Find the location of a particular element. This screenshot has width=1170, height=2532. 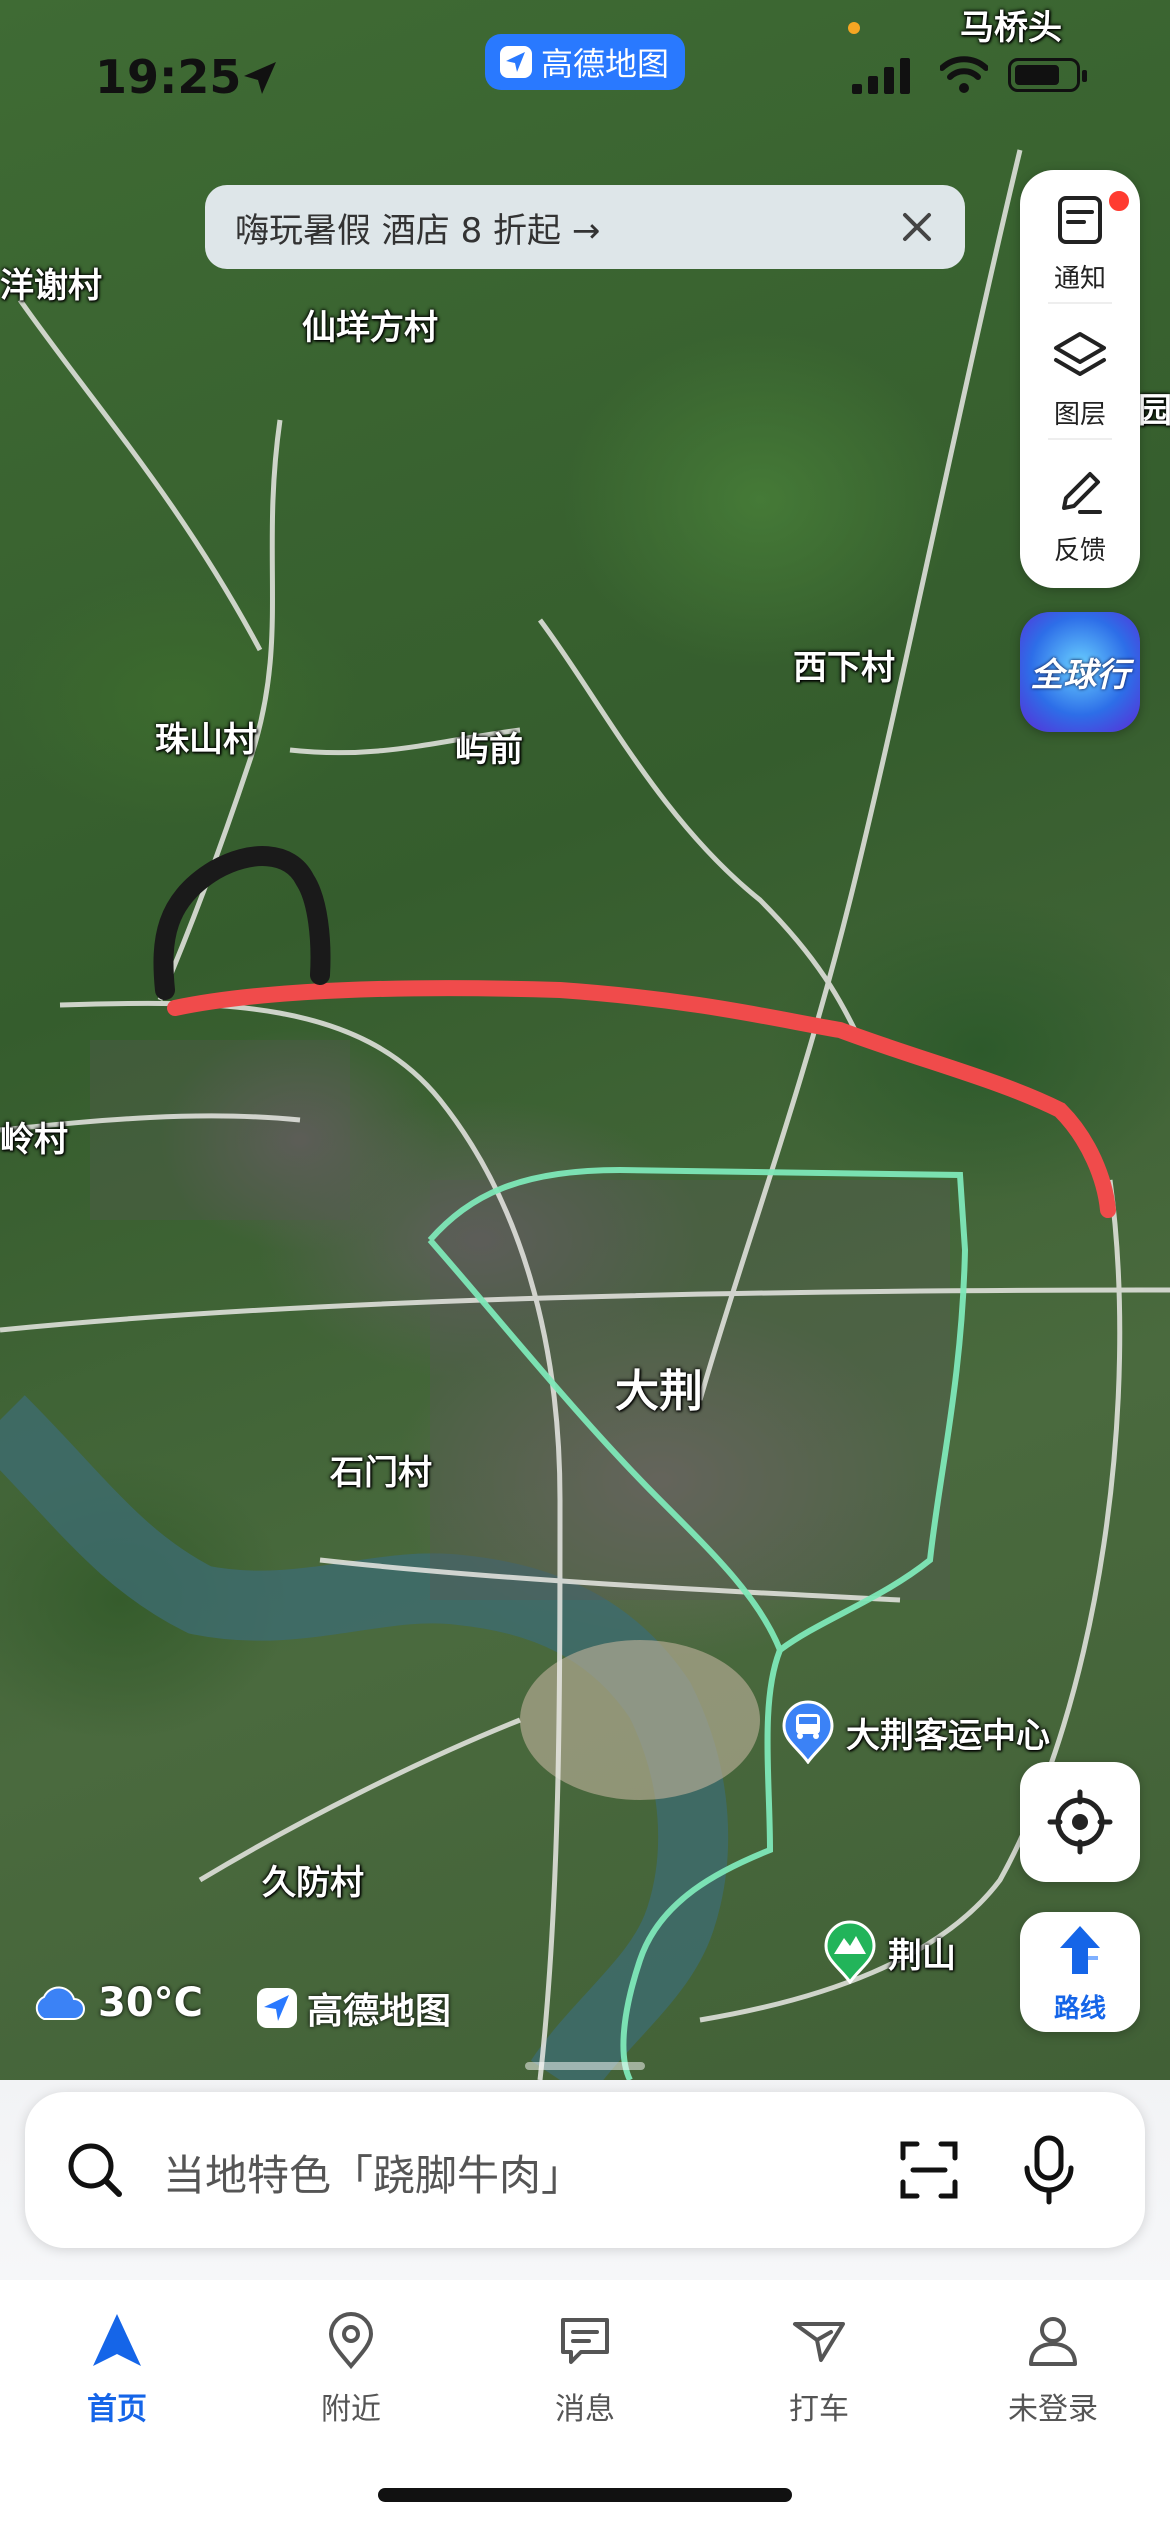

scan-icon is located at coordinates (929, 2170).